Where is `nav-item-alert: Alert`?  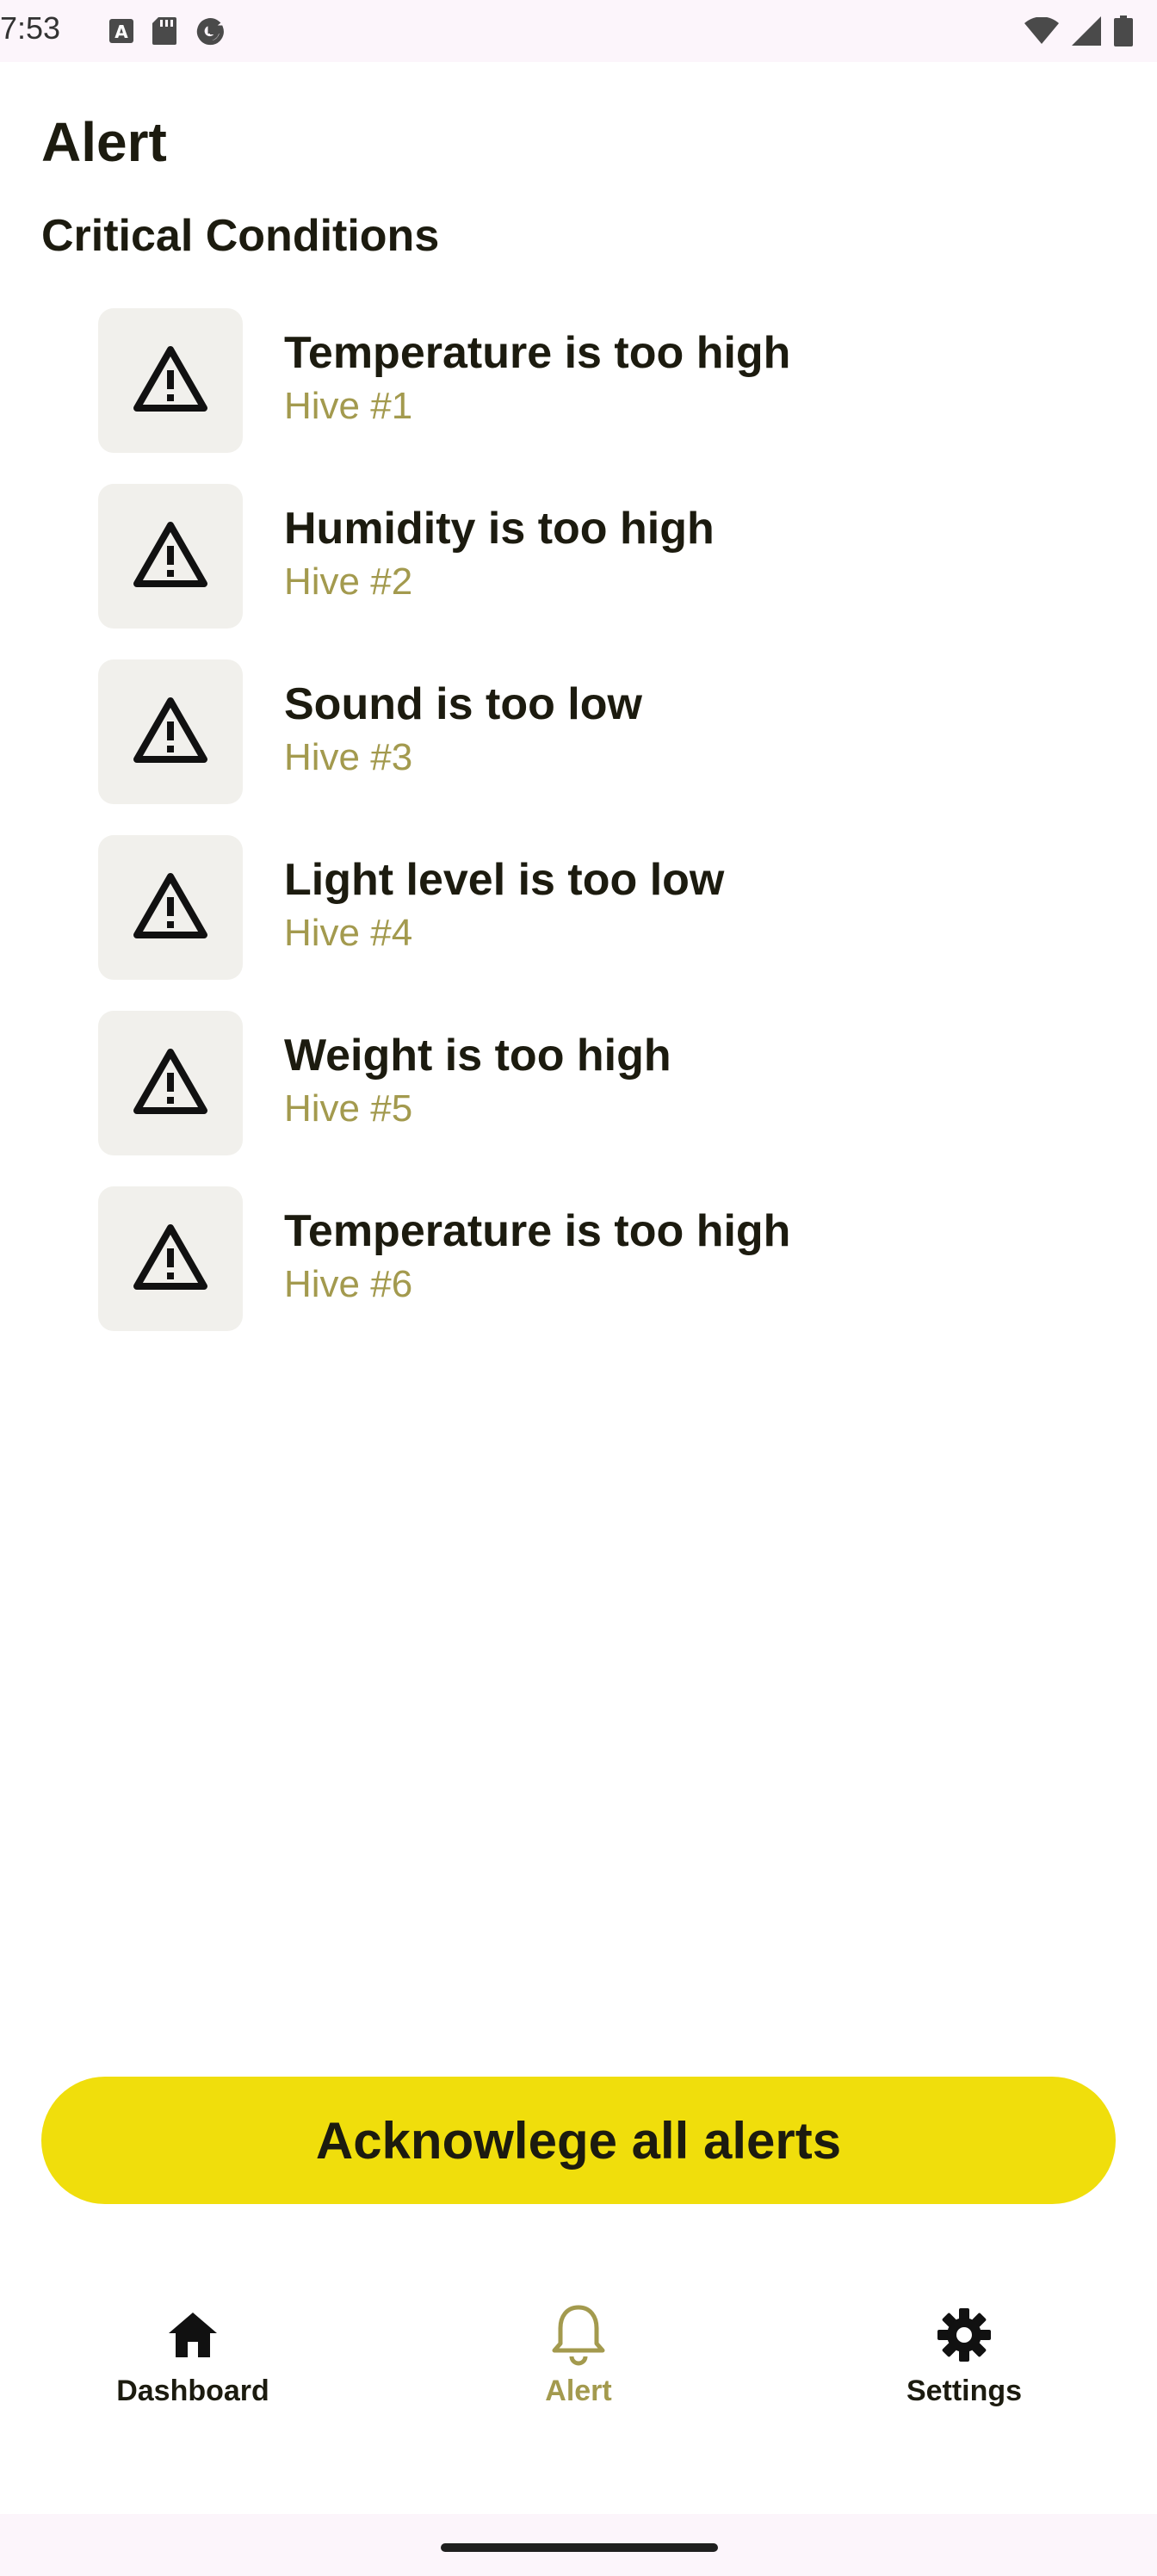 nav-item-alert: Alert is located at coordinates (579, 2394).